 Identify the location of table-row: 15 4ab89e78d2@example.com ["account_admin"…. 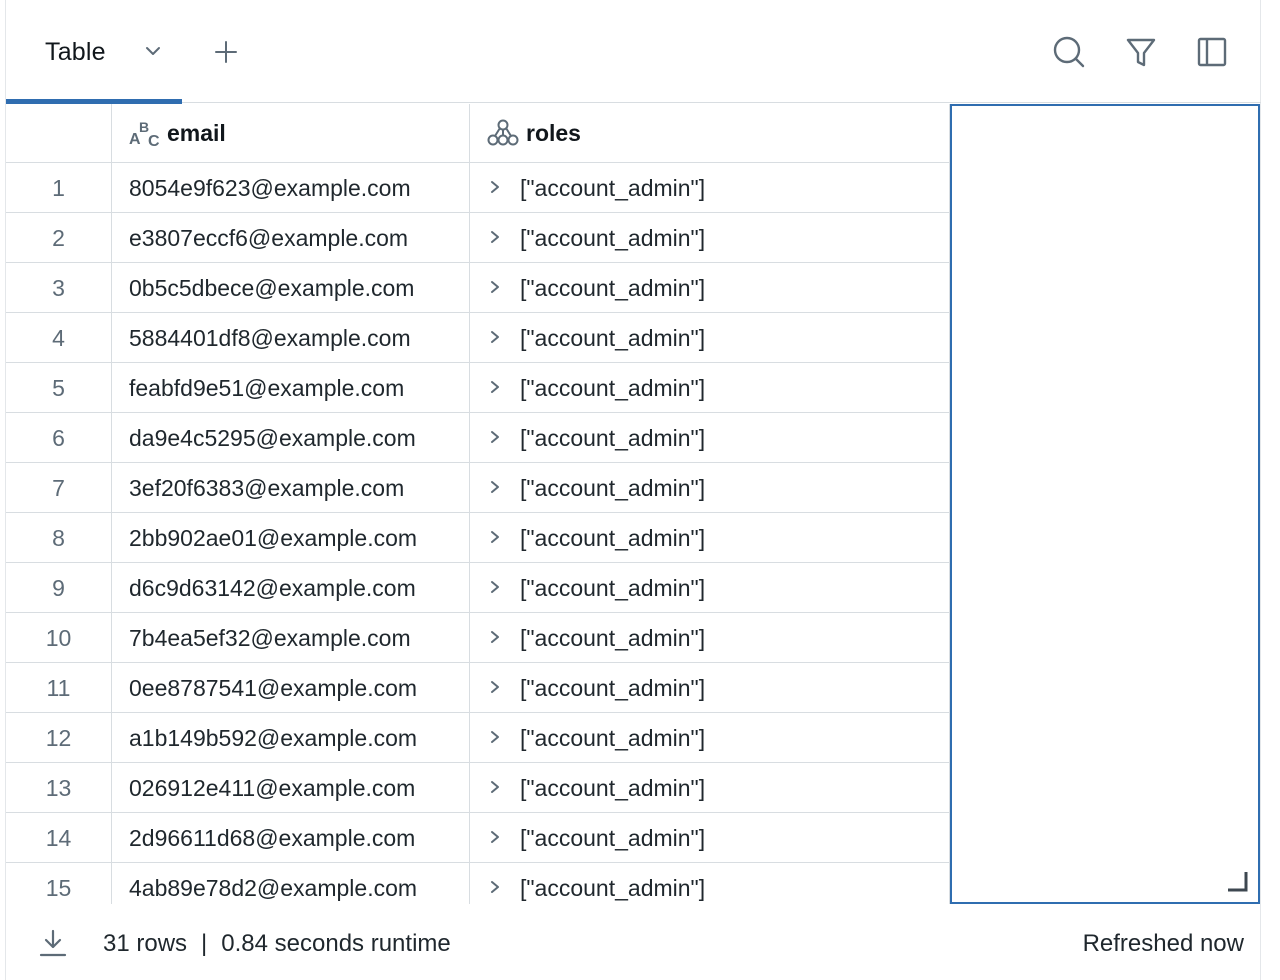
(478, 883).